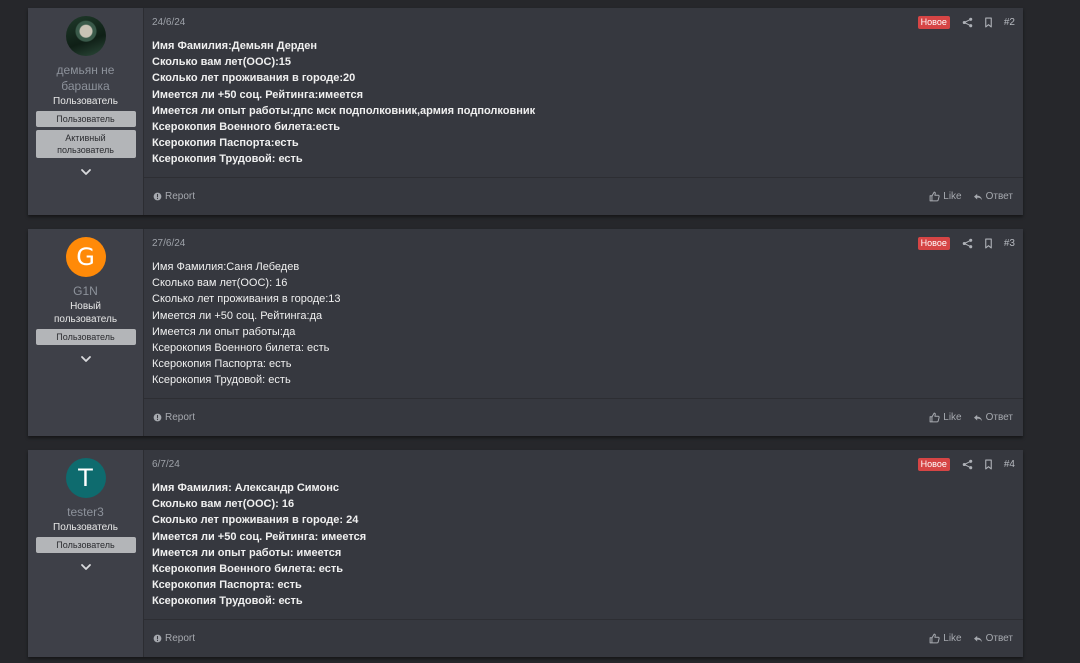 The image size is (1080, 663). Describe the element at coordinates (85, 257) in the screenshot. I see `user-avatar: G` at that location.